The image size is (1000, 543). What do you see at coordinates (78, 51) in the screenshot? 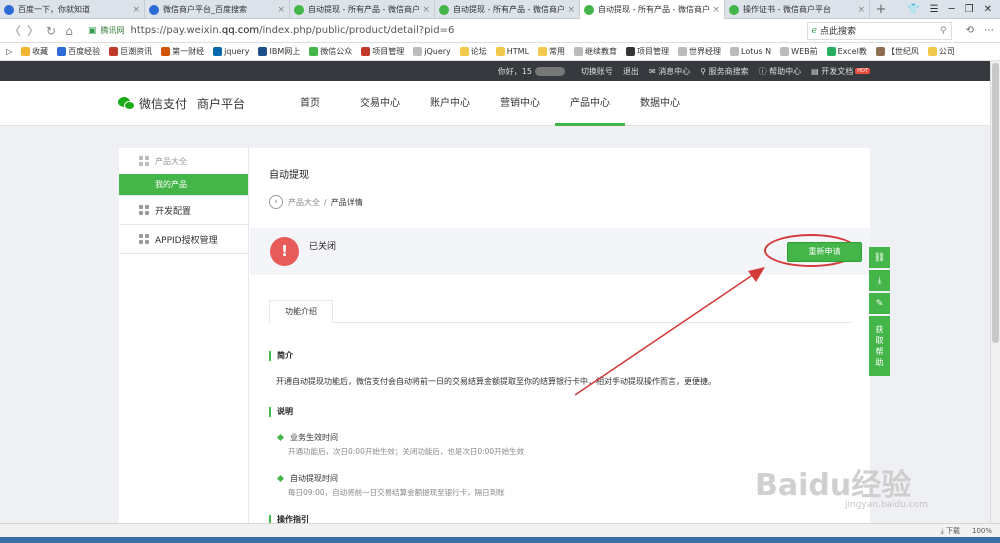
I see `bookmark-item: 百度经验` at bounding box center [78, 51].